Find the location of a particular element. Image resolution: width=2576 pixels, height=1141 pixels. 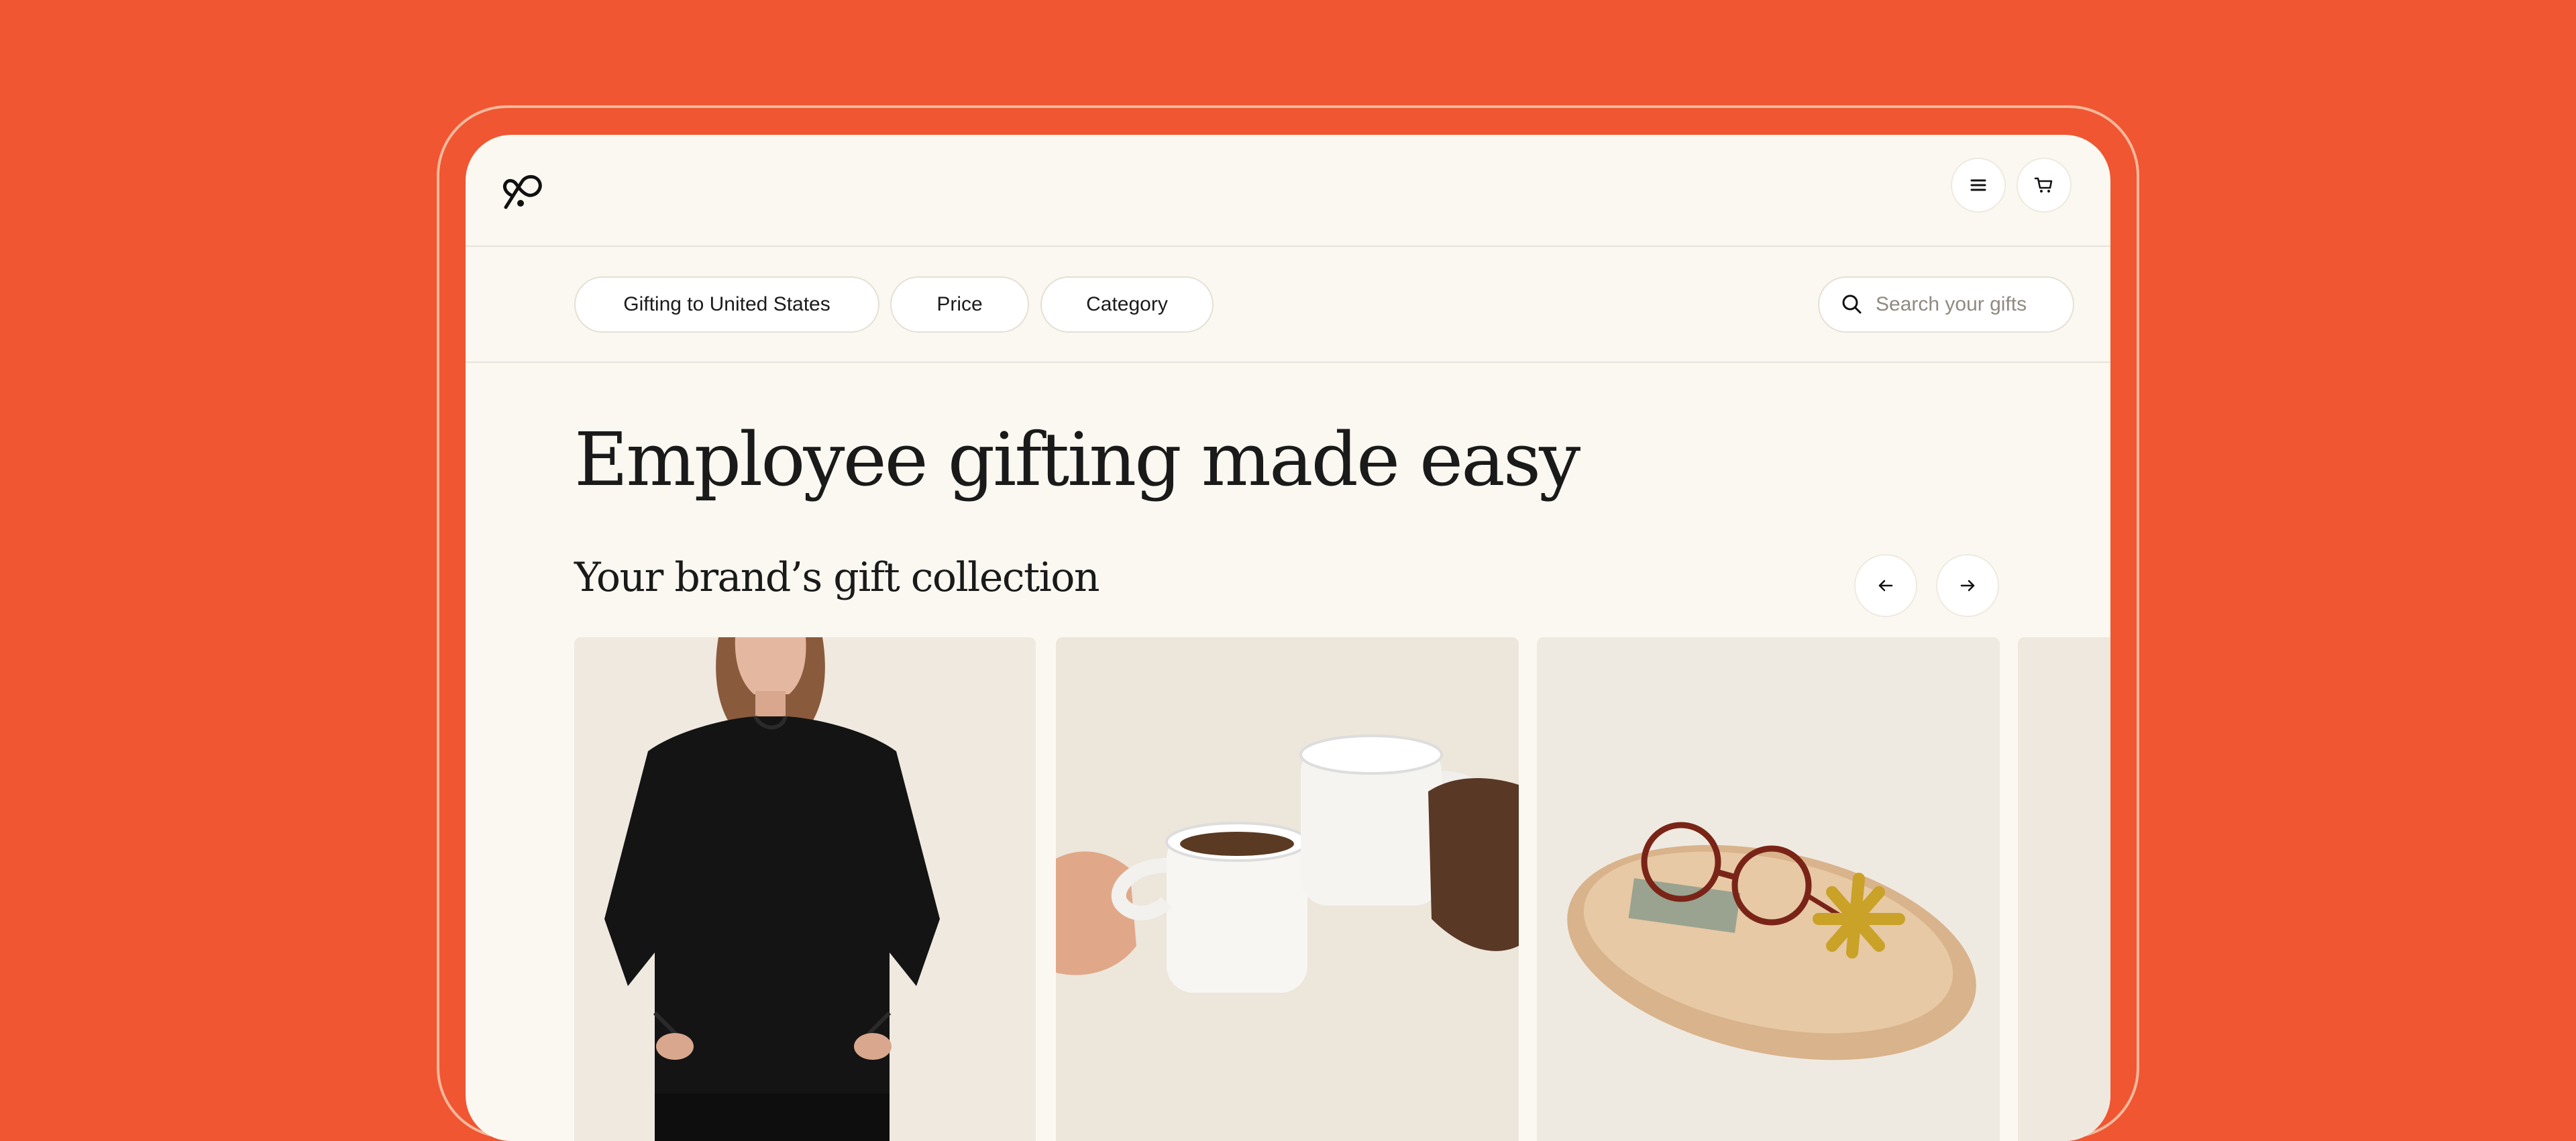

product-card-sweater is located at coordinates (805, 889).